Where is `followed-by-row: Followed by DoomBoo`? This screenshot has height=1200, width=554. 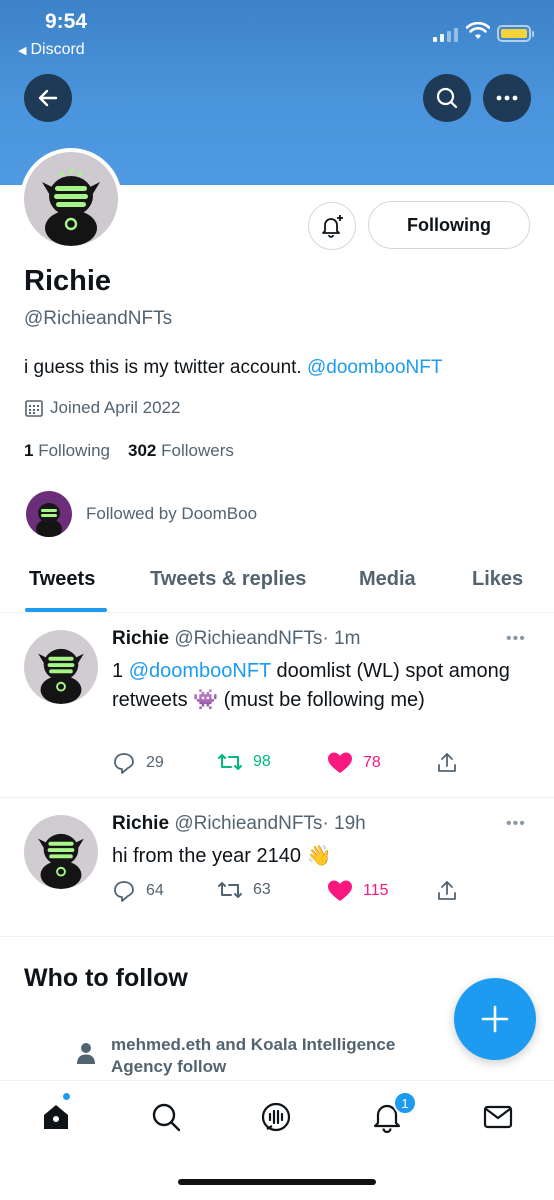
followed-by-row: Followed by DoomBoo is located at coordinates (141, 514).